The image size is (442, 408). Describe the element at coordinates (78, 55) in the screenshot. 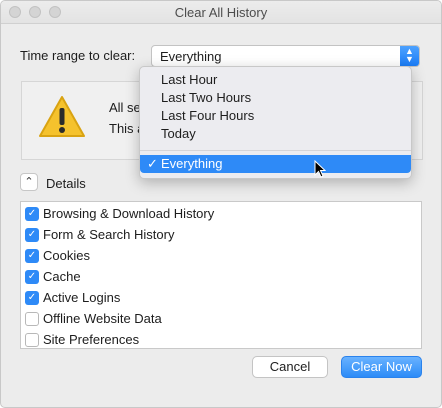

I see `time-range-label: Time range to clear:` at that location.